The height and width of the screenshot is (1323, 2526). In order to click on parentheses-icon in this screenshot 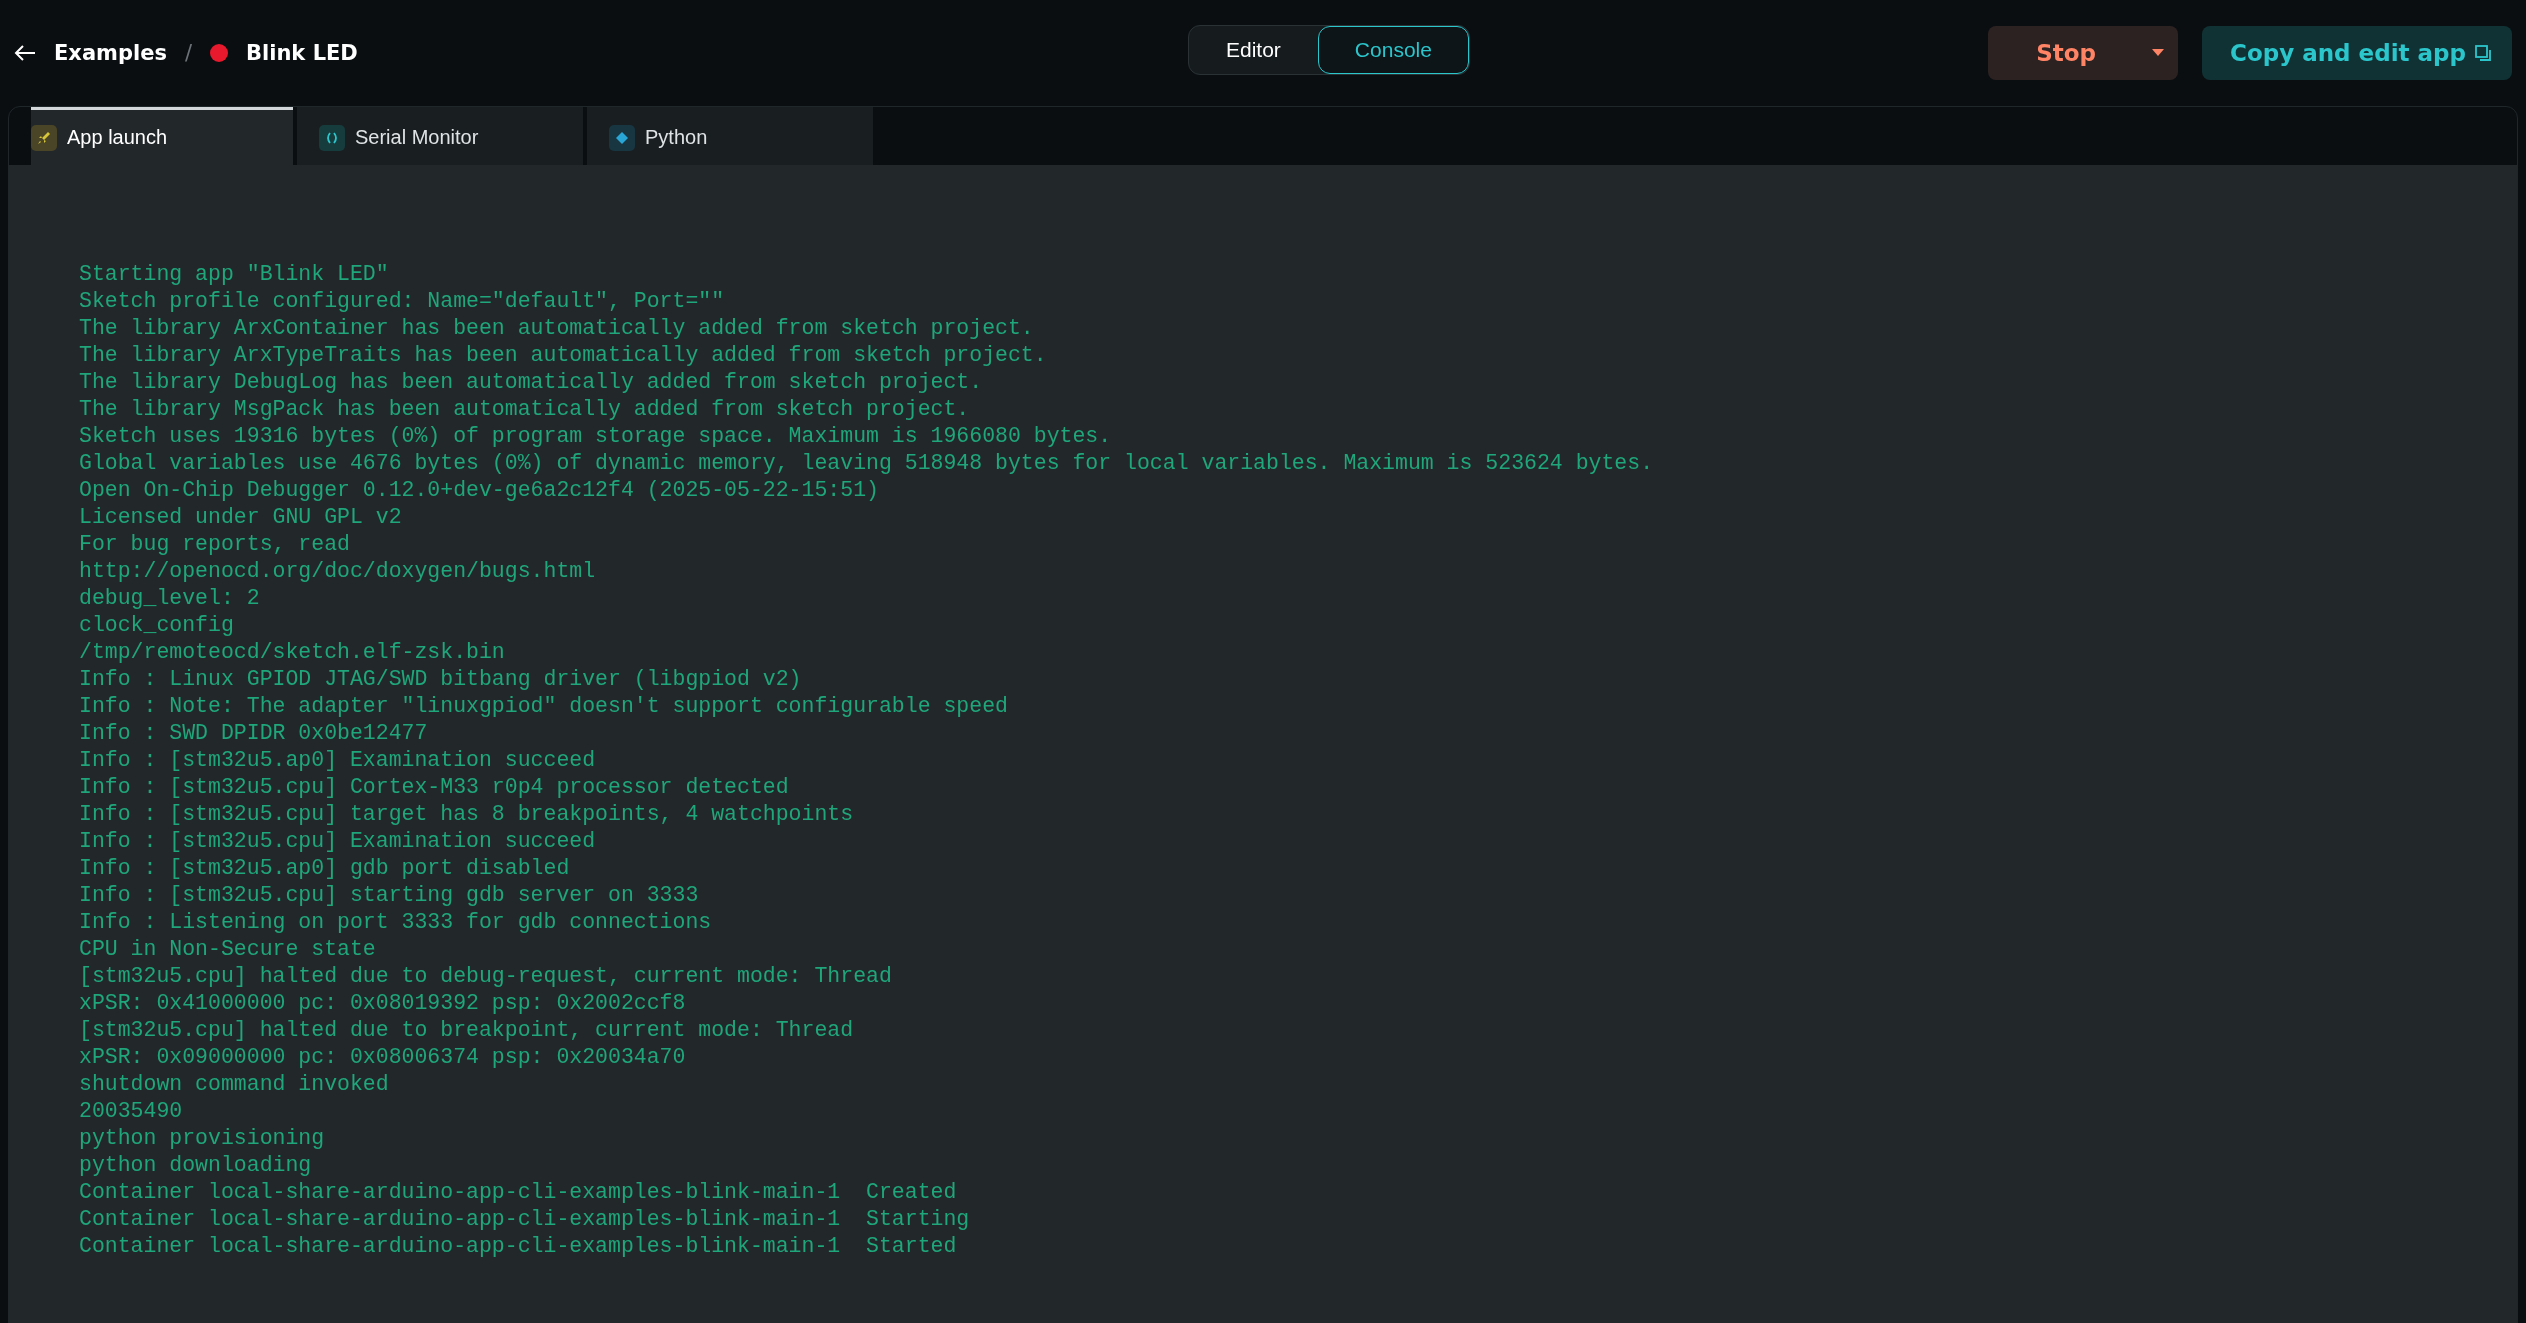, I will do `click(332, 137)`.